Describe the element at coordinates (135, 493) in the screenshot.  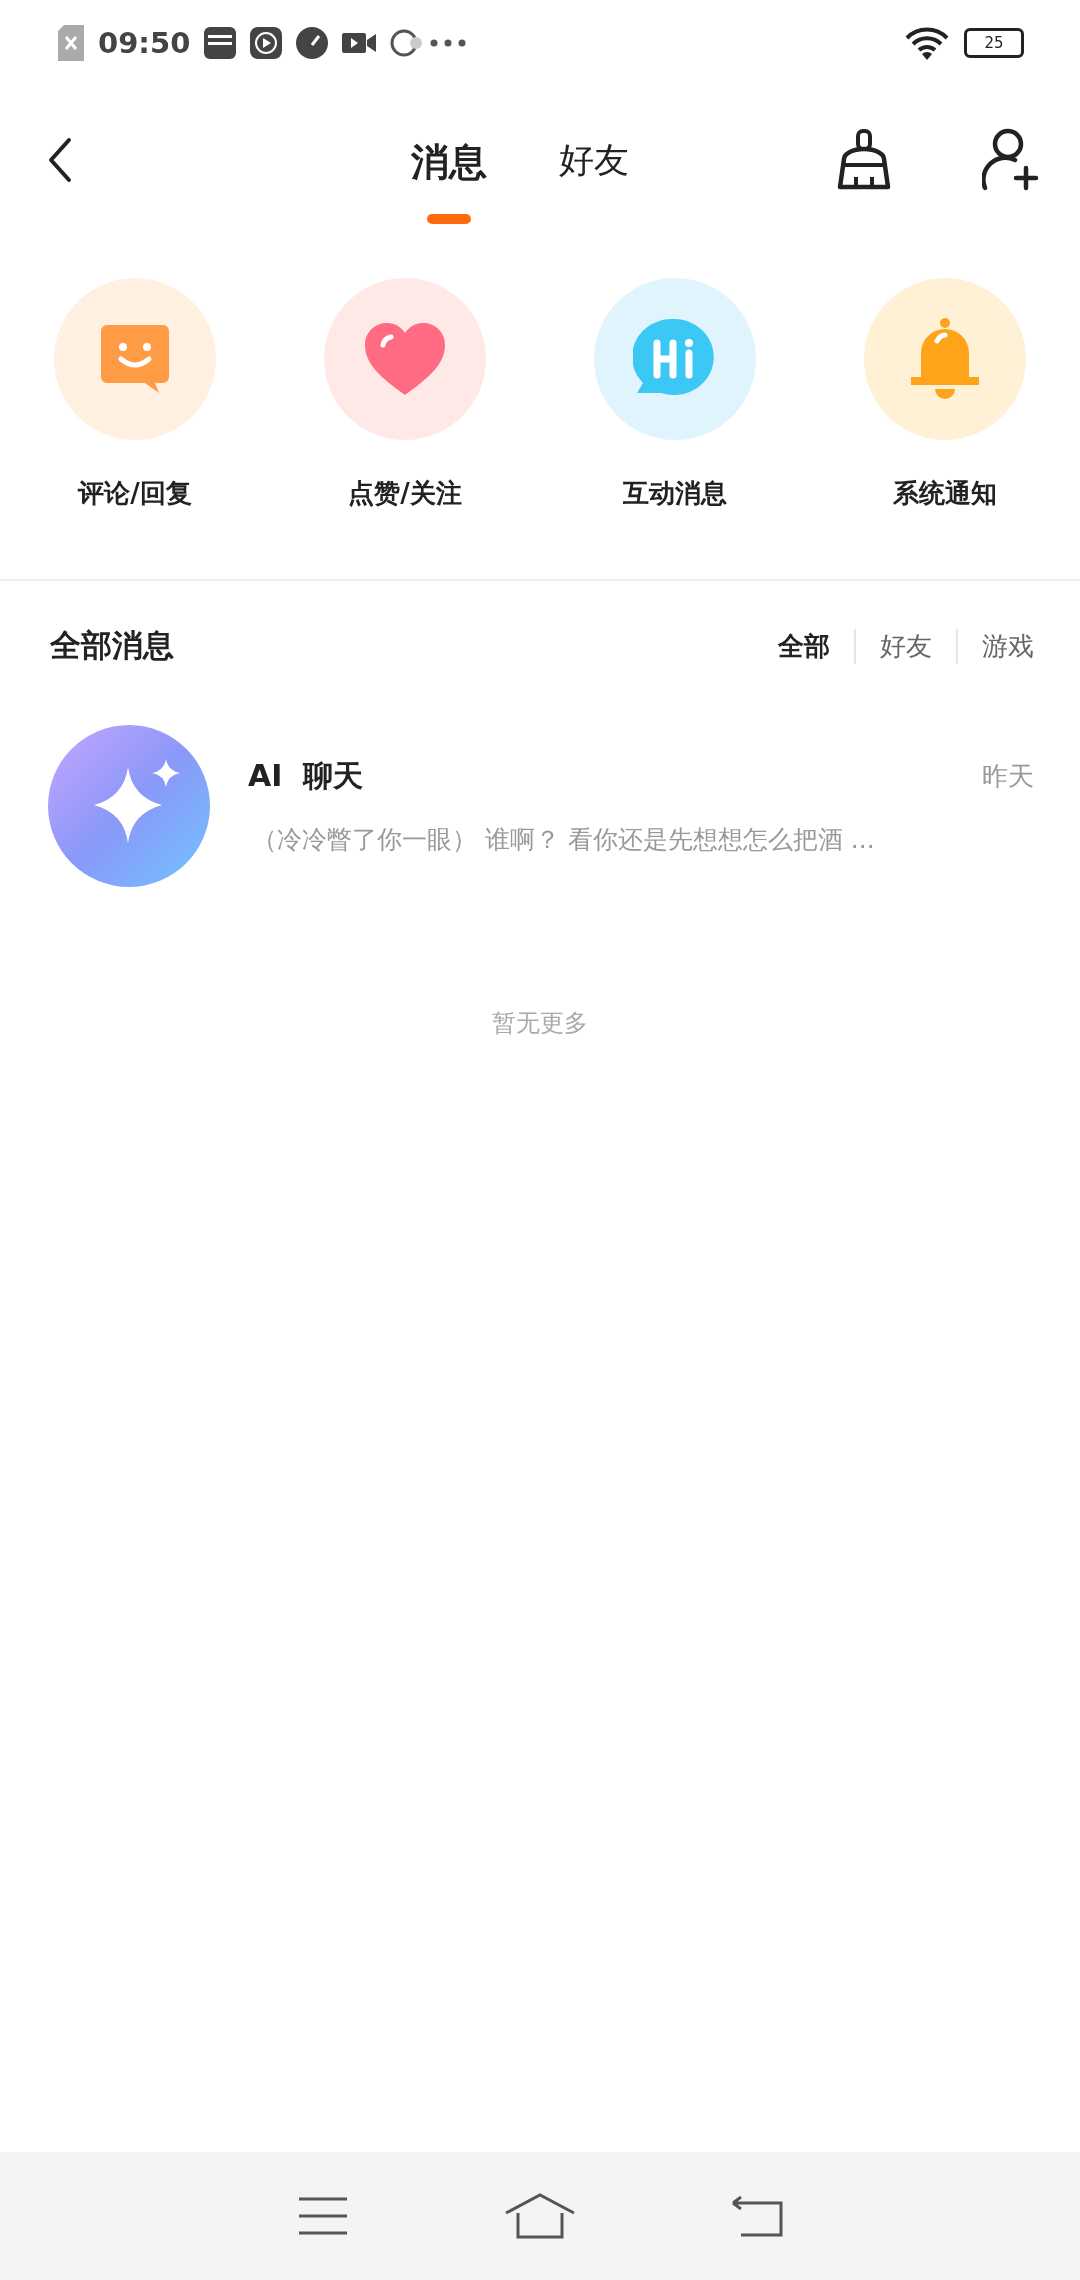
I see `shortcut-label: 评论/回复` at that location.